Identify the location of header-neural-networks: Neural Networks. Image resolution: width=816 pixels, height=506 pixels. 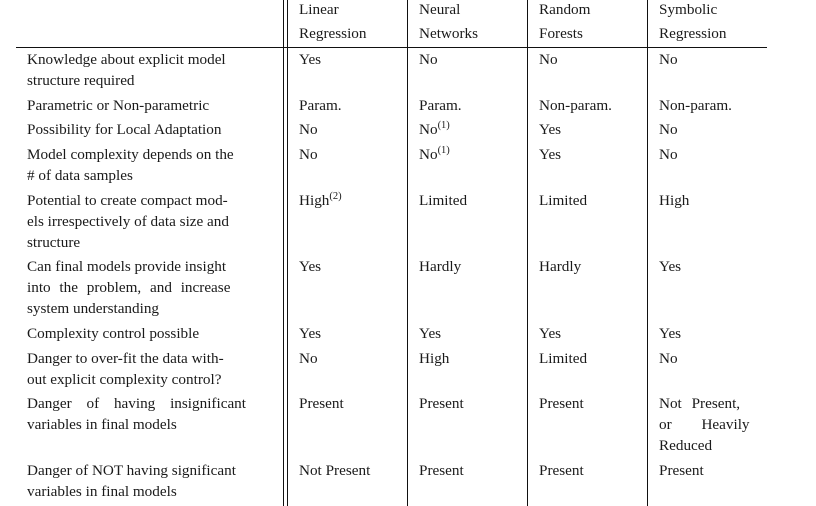
(448, 22).